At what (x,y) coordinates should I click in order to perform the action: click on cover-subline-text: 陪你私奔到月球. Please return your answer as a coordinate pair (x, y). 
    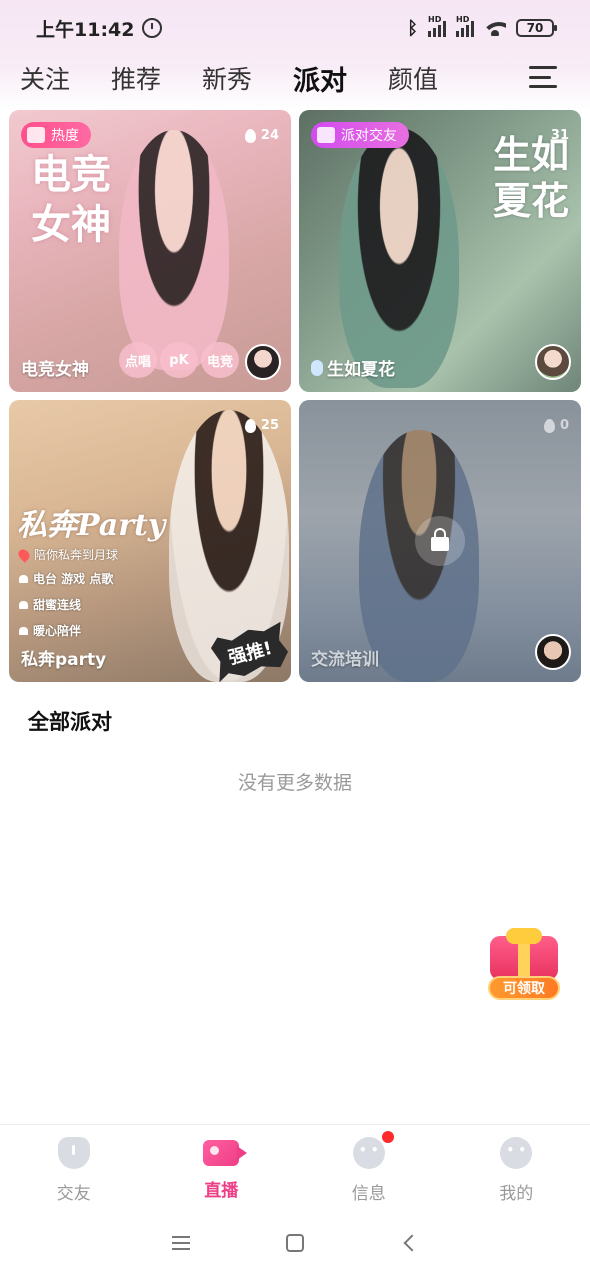
    Looking at the image, I should click on (76, 555).